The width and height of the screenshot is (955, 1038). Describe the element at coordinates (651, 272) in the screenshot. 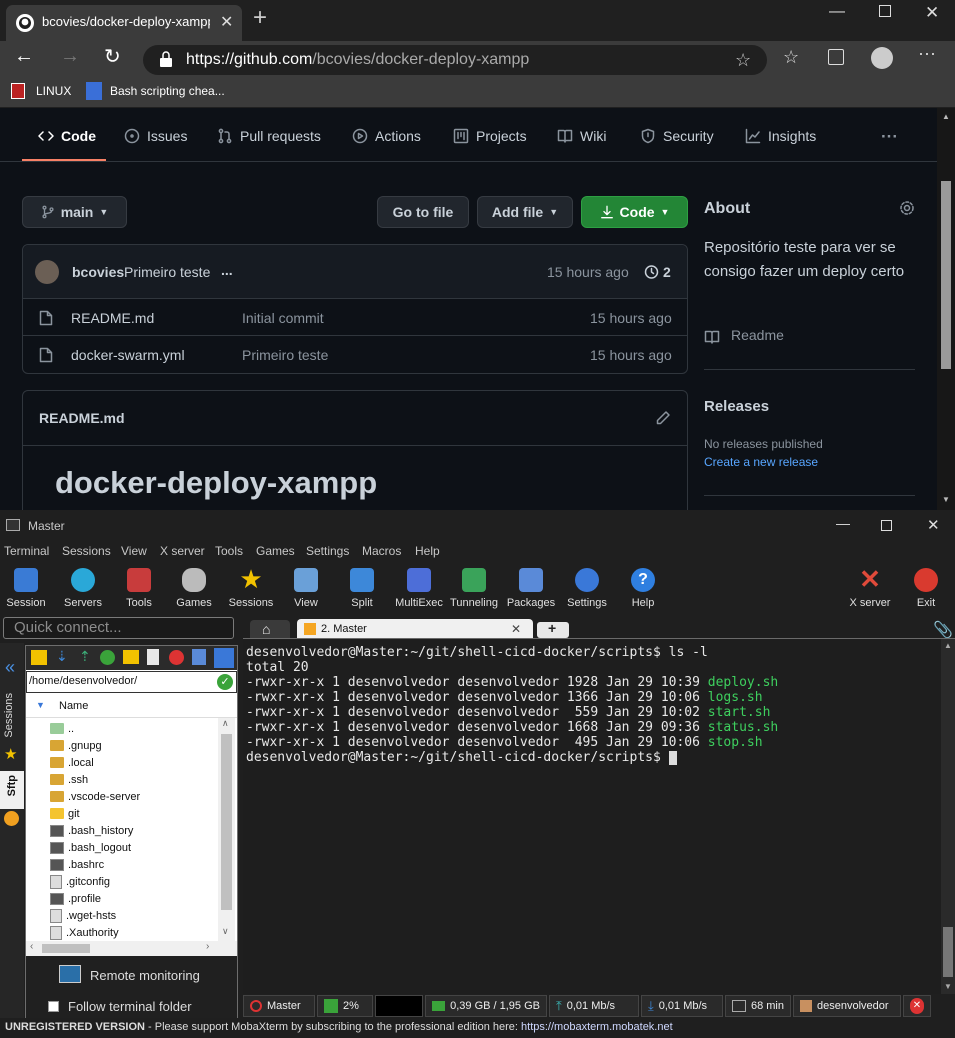

I see `history-icon` at that location.